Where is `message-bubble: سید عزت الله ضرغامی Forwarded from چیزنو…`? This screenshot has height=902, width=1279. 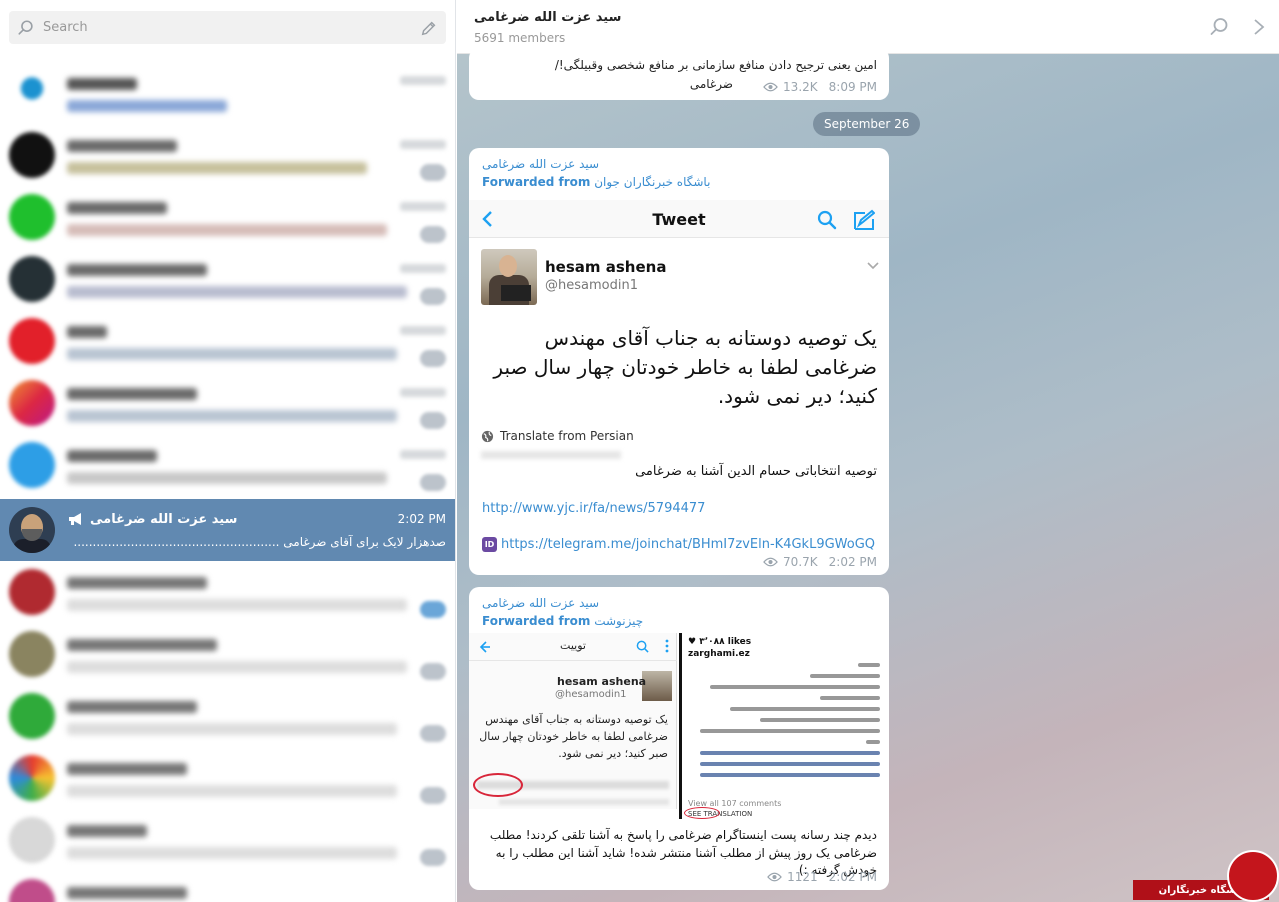 message-bubble: سید عزت الله ضرغامی Forwarded from چیزنو… is located at coordinates (679, 738).